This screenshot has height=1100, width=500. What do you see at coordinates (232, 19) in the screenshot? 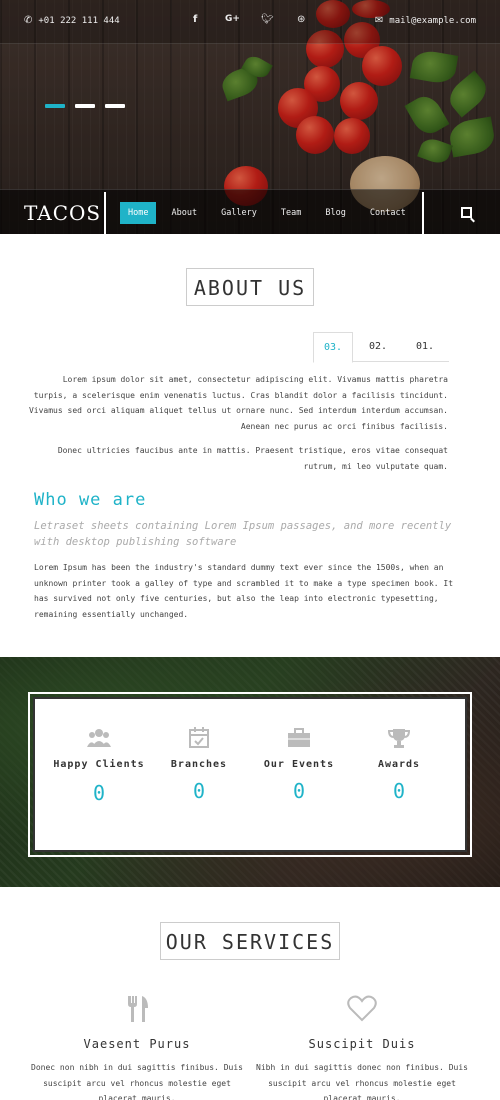
I see `google-plus-icon: G+` at bounding box center [232, 19].